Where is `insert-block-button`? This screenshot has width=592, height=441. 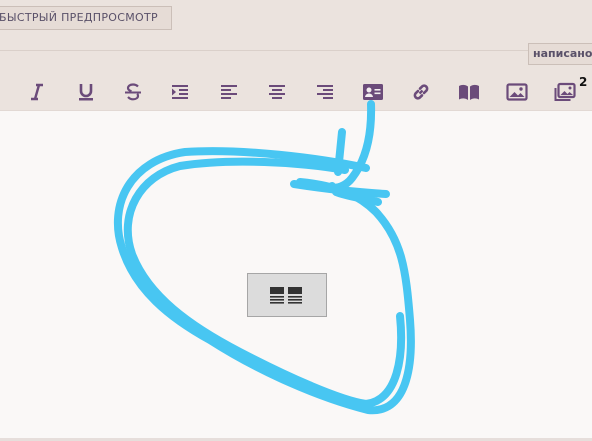 insert-block-button is located at coordinates (373, 92).